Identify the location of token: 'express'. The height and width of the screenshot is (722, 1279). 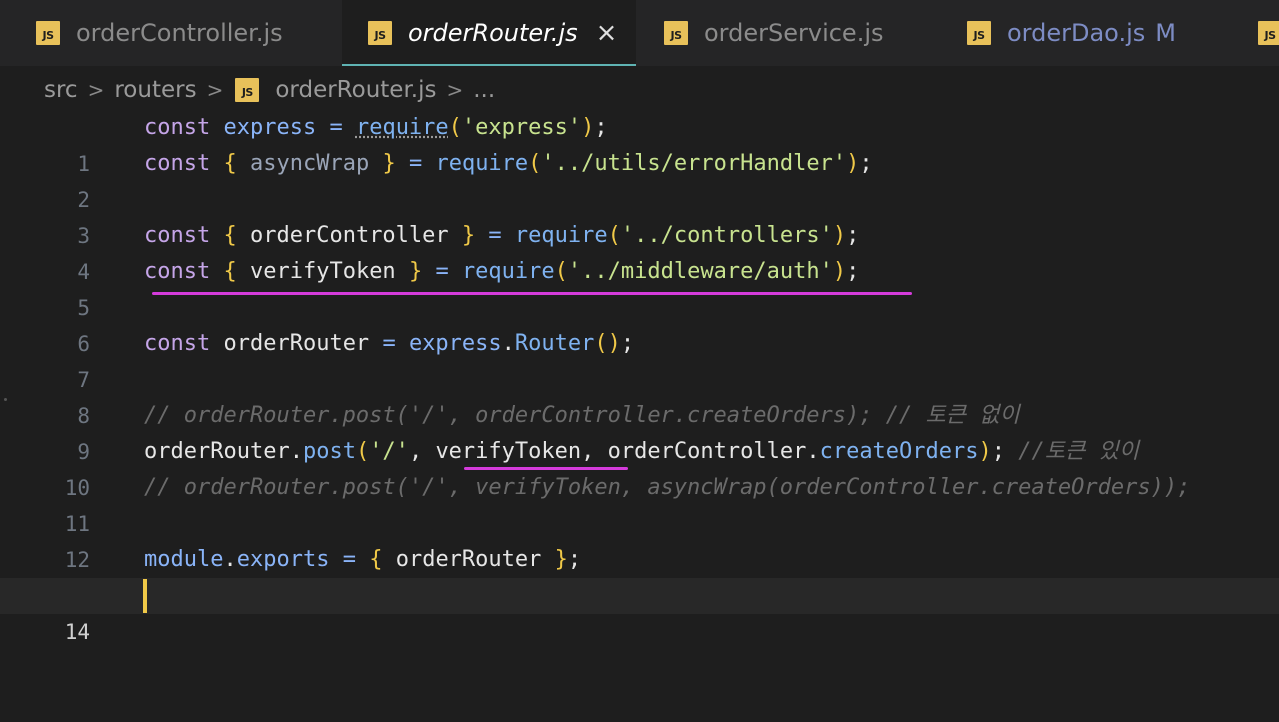
(521, 127).